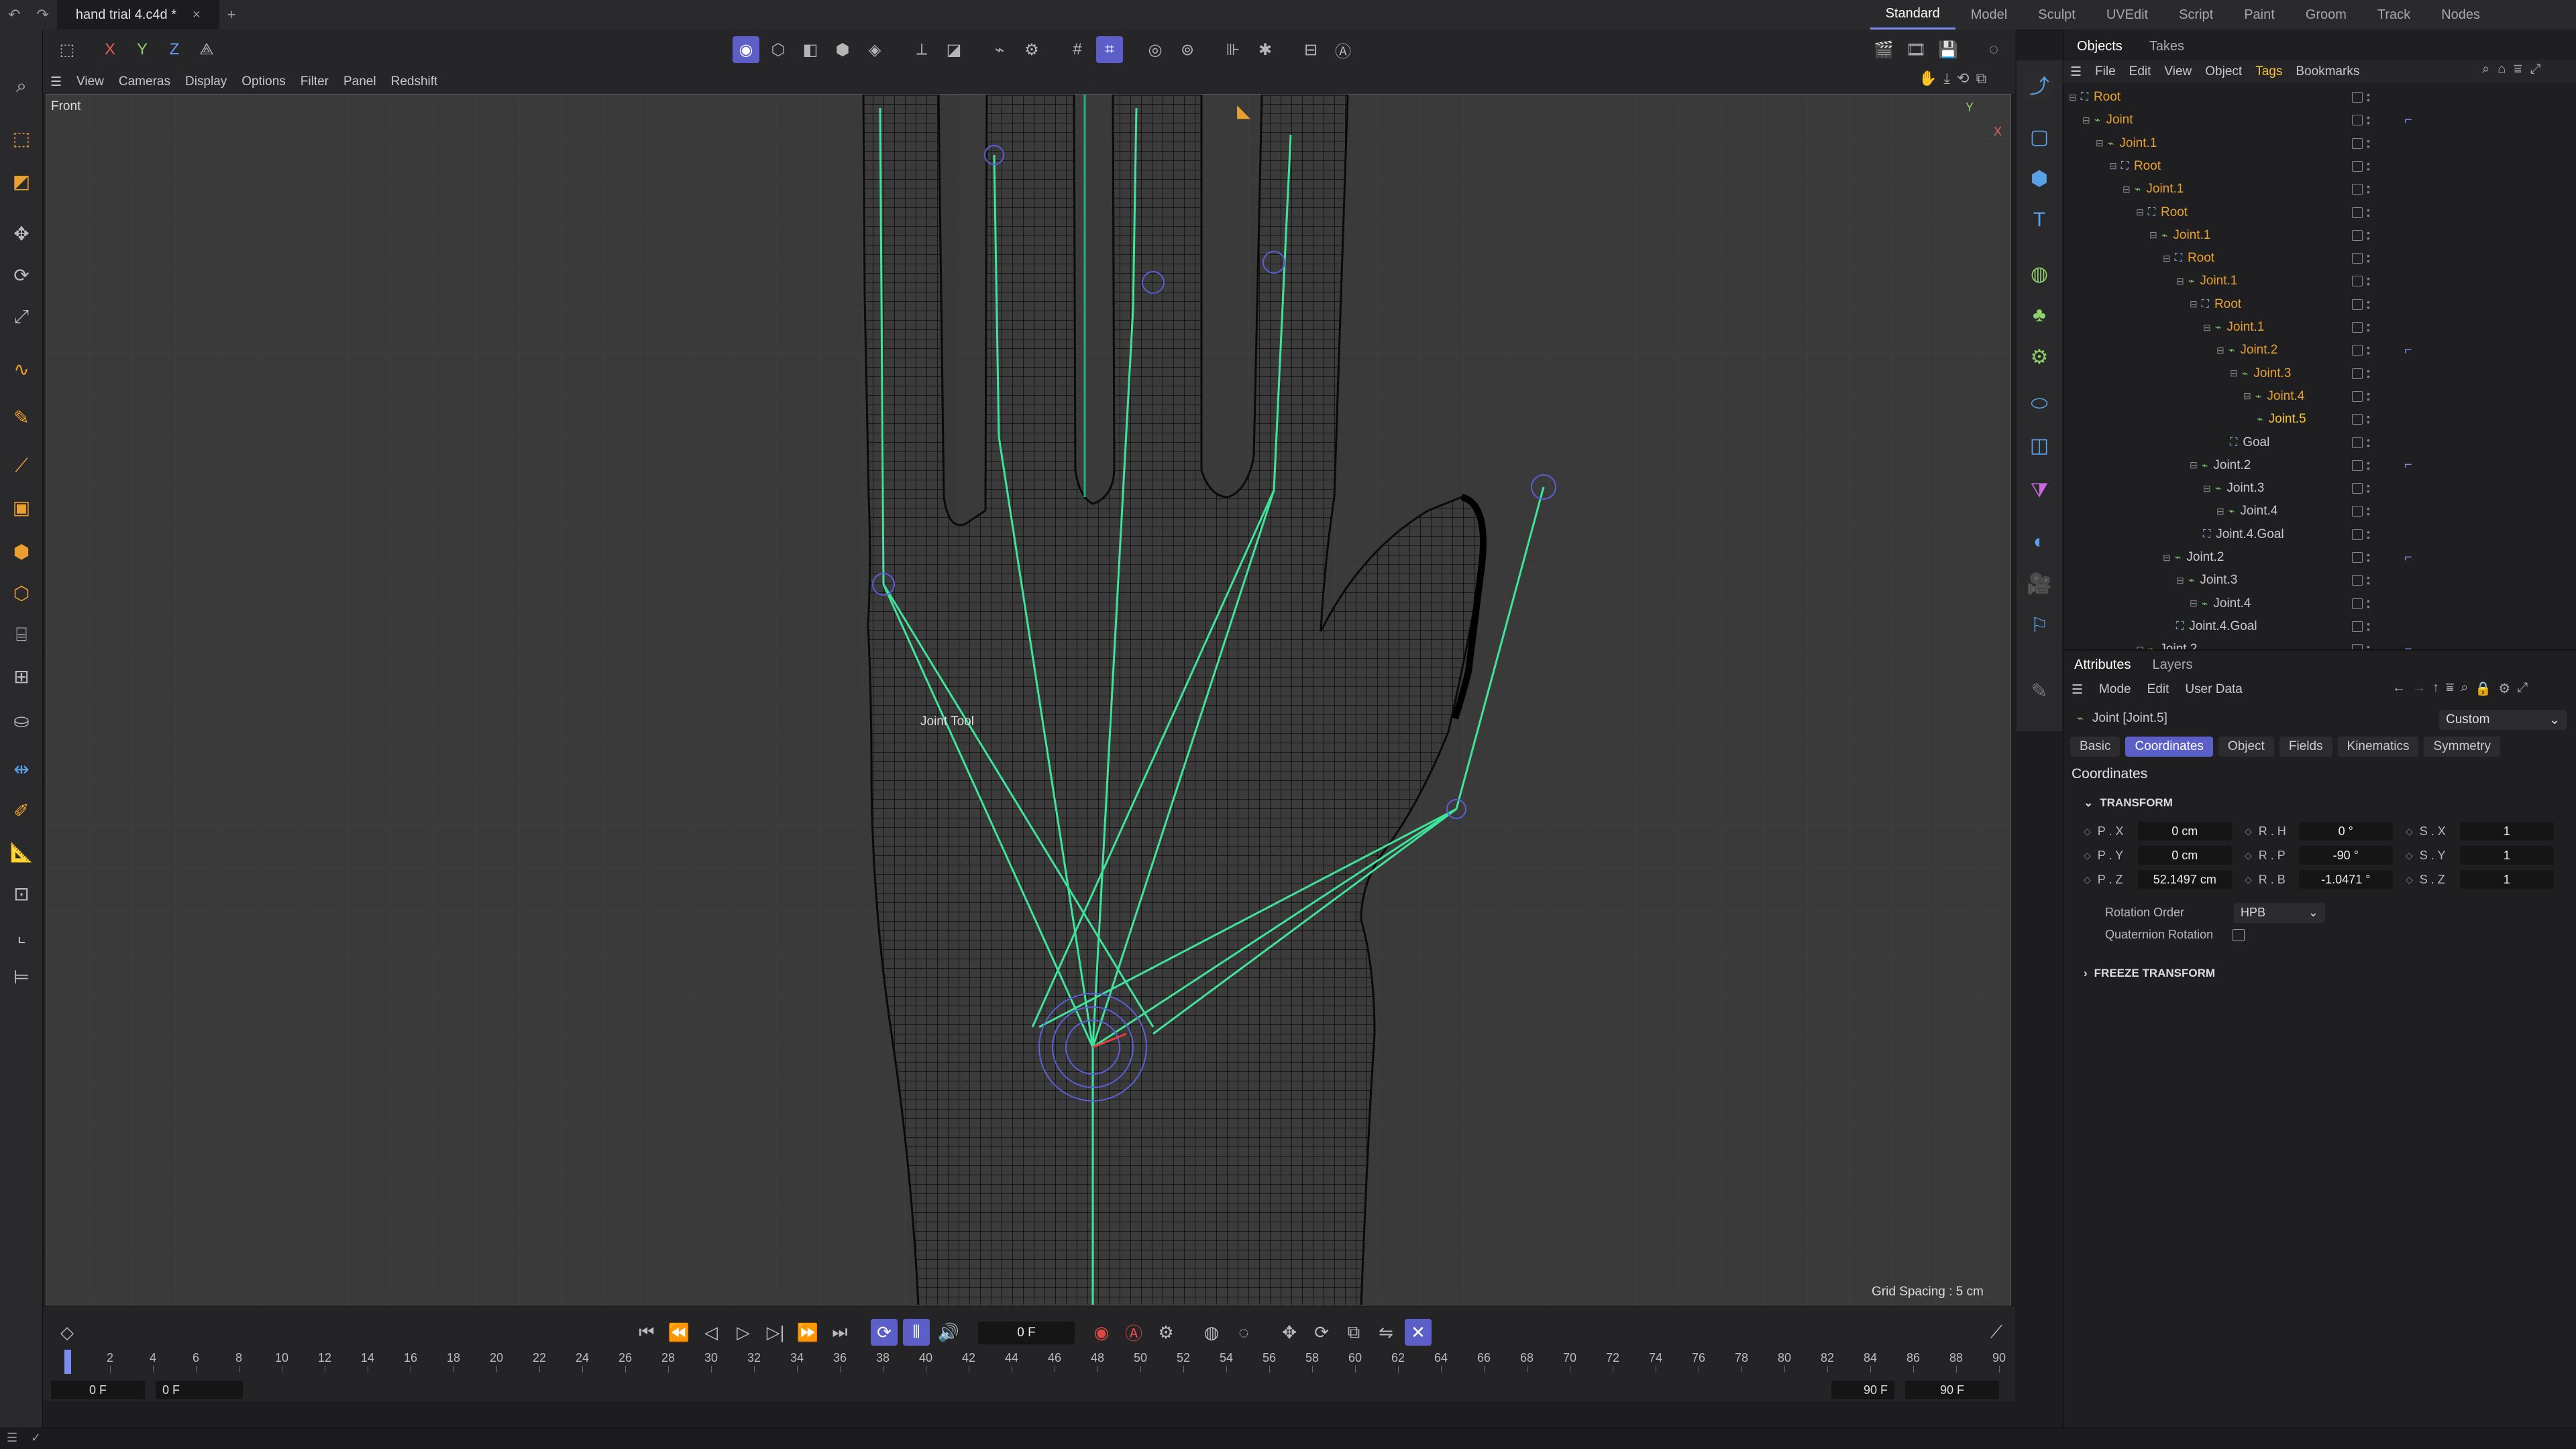 The image size is (2576, 1449). Describe the element at coordinates (2039, 491) in the screenshot. I see `spline-icon: ⧩` at that location.